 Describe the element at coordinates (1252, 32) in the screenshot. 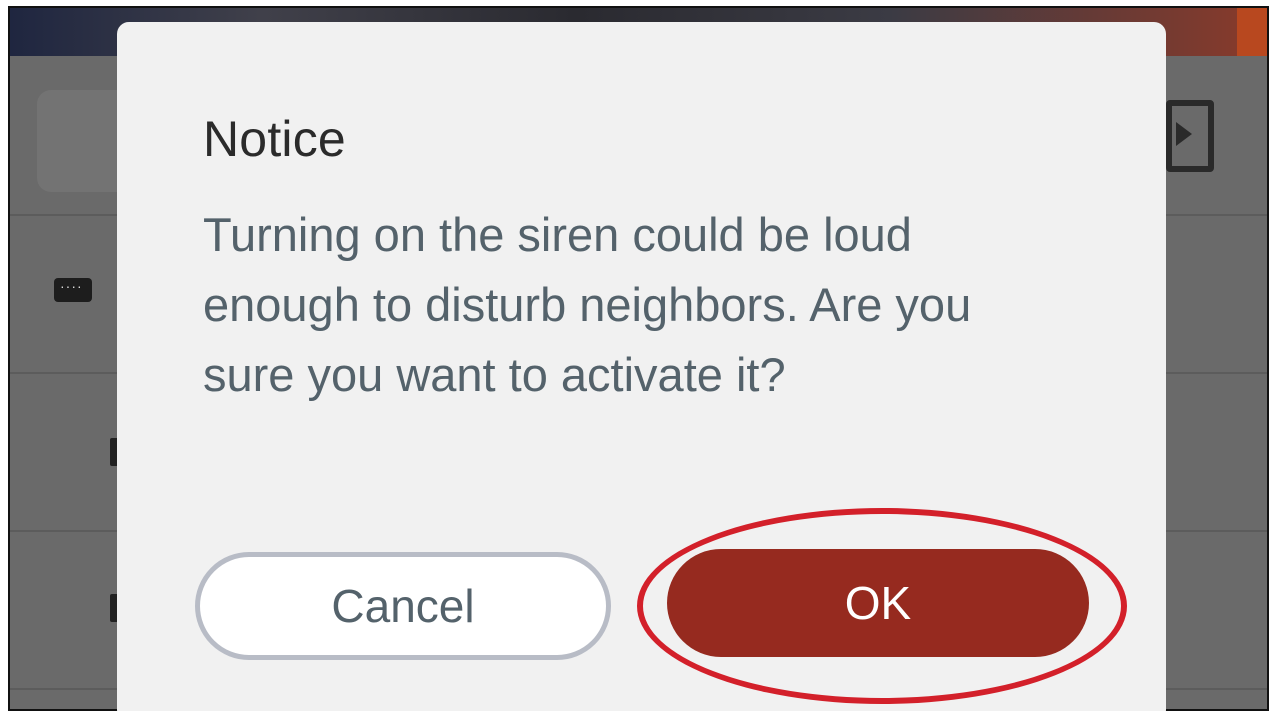

I see `video-strip-edge` at that location.